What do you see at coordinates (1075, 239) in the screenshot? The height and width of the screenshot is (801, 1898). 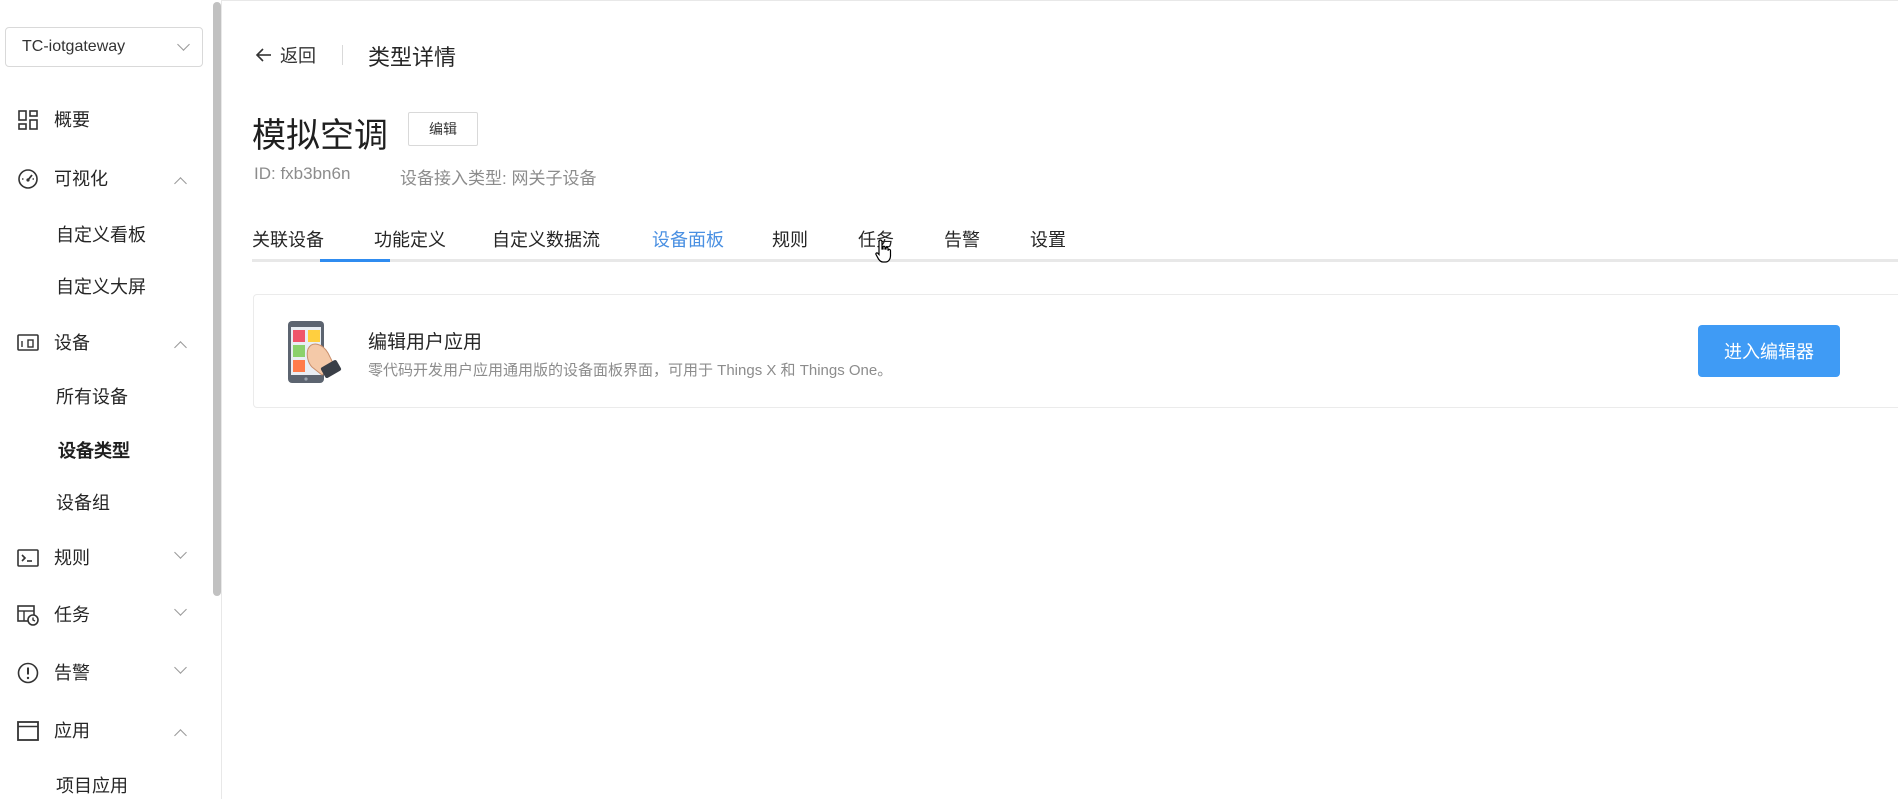 I see `tab-bar: 关联设备 功能定义 自定义数据流 设备面板 规则 任务 告警 设置` at bounding box center [1075, 239].